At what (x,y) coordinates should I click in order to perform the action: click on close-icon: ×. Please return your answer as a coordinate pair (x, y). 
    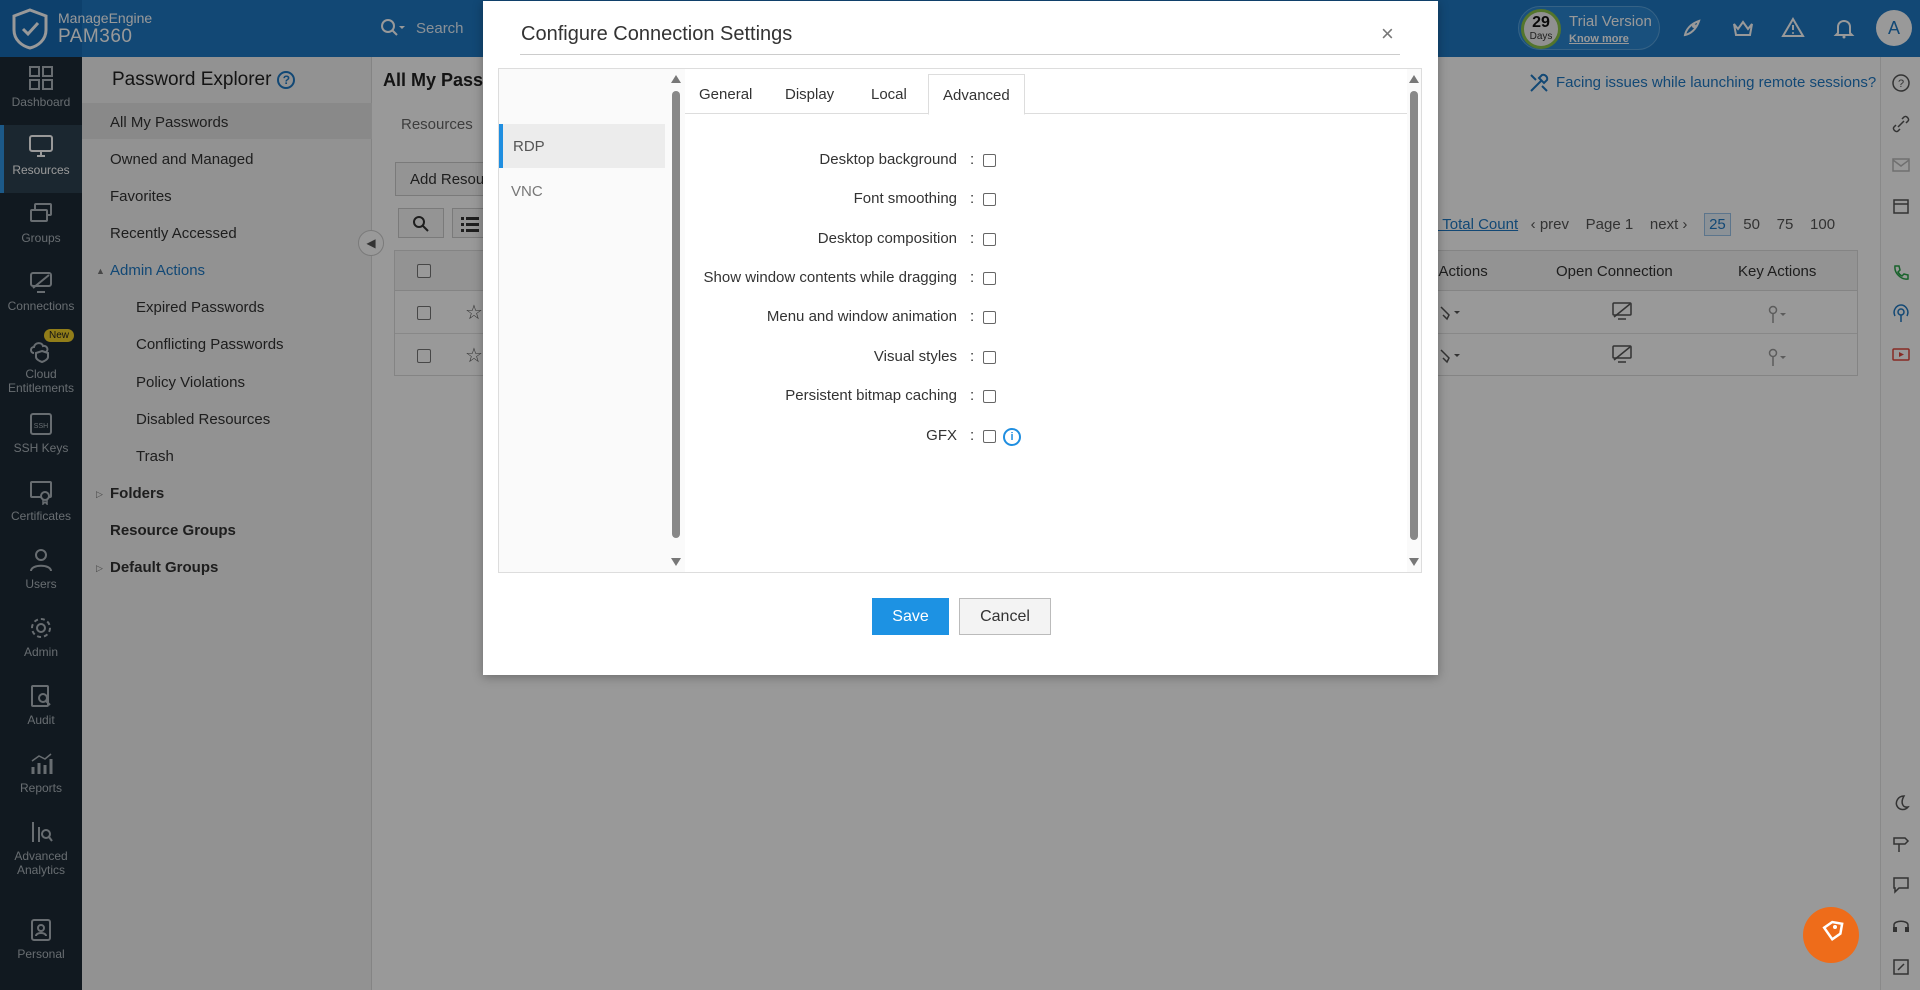
    Looking at the image, I should click on (1387, 34).